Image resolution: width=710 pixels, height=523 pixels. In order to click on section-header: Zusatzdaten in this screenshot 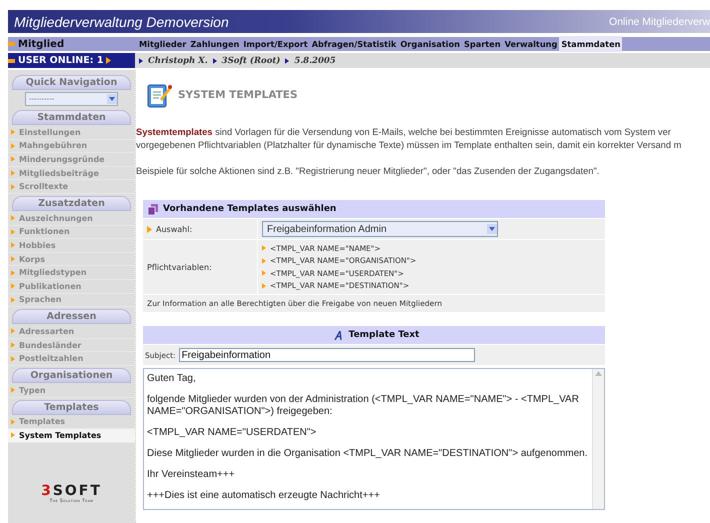, I will do `click(71, 203)`.